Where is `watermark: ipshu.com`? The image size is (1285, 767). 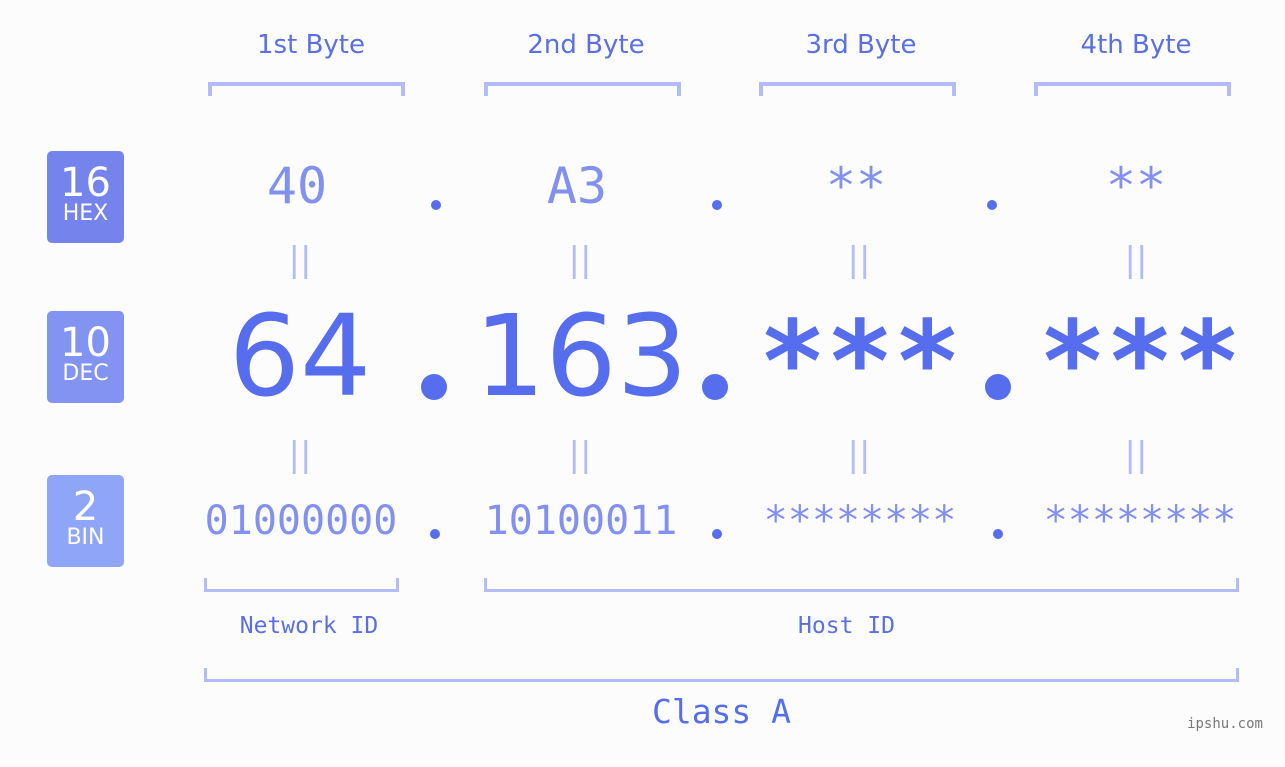
watermark: ipshu.com is located at coordinates (1225, 724).